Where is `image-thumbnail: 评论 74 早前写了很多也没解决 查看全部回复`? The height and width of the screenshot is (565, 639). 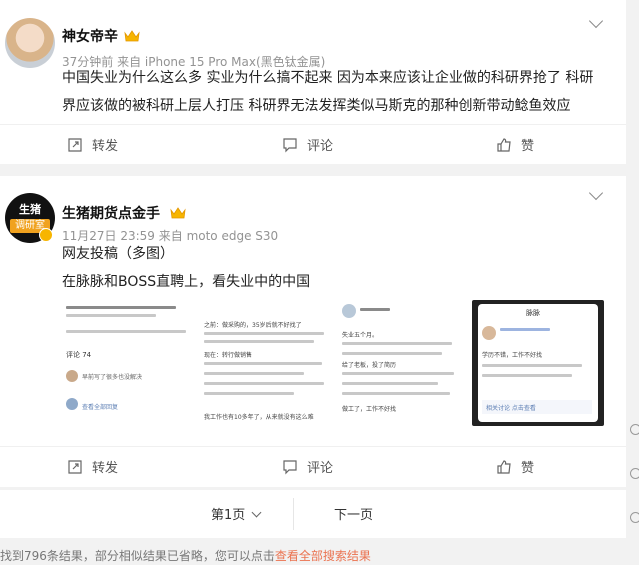
image-thumbnail: 评论 74 早前写了很多也没解决 查看全部回复 is located at coordinates (128, 363).